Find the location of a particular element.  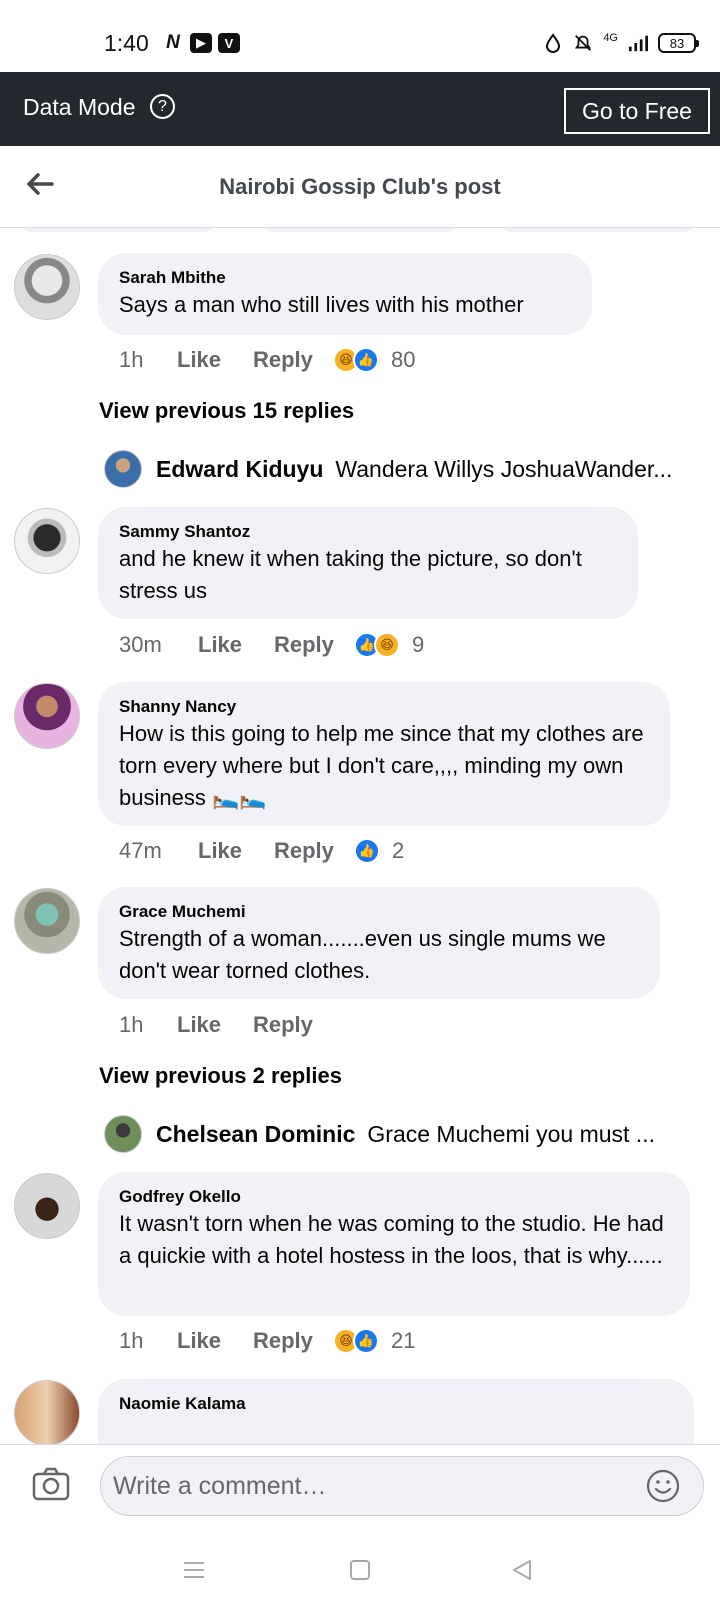

comment-author: Naomie Kalama is located at coordinates (395, 1404).